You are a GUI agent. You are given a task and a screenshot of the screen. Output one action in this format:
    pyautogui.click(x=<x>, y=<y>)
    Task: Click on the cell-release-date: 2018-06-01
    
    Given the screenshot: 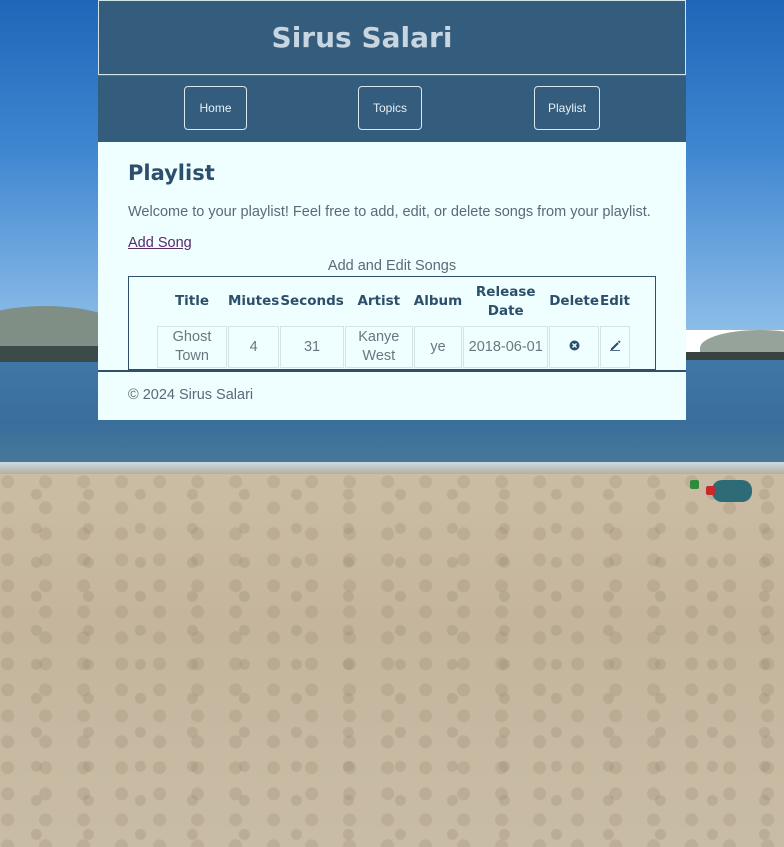 What is the action you would take?
    pyautogui.click(x=506, y=347)
    